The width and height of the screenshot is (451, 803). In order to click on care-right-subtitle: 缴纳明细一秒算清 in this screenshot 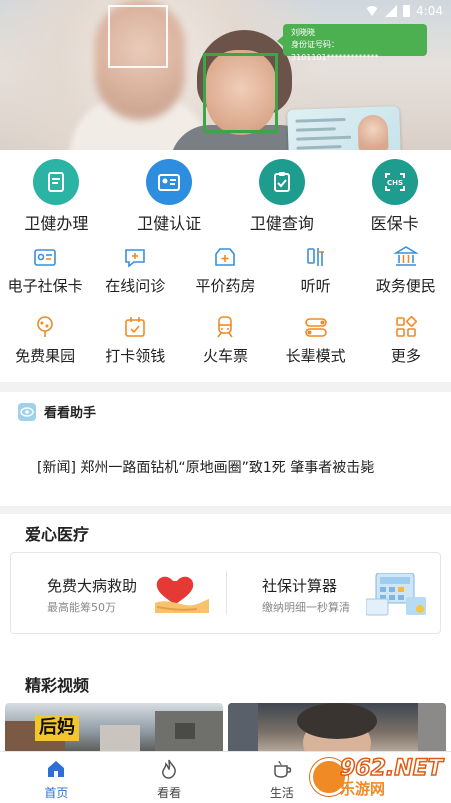, I will do `click(306, 607)`.